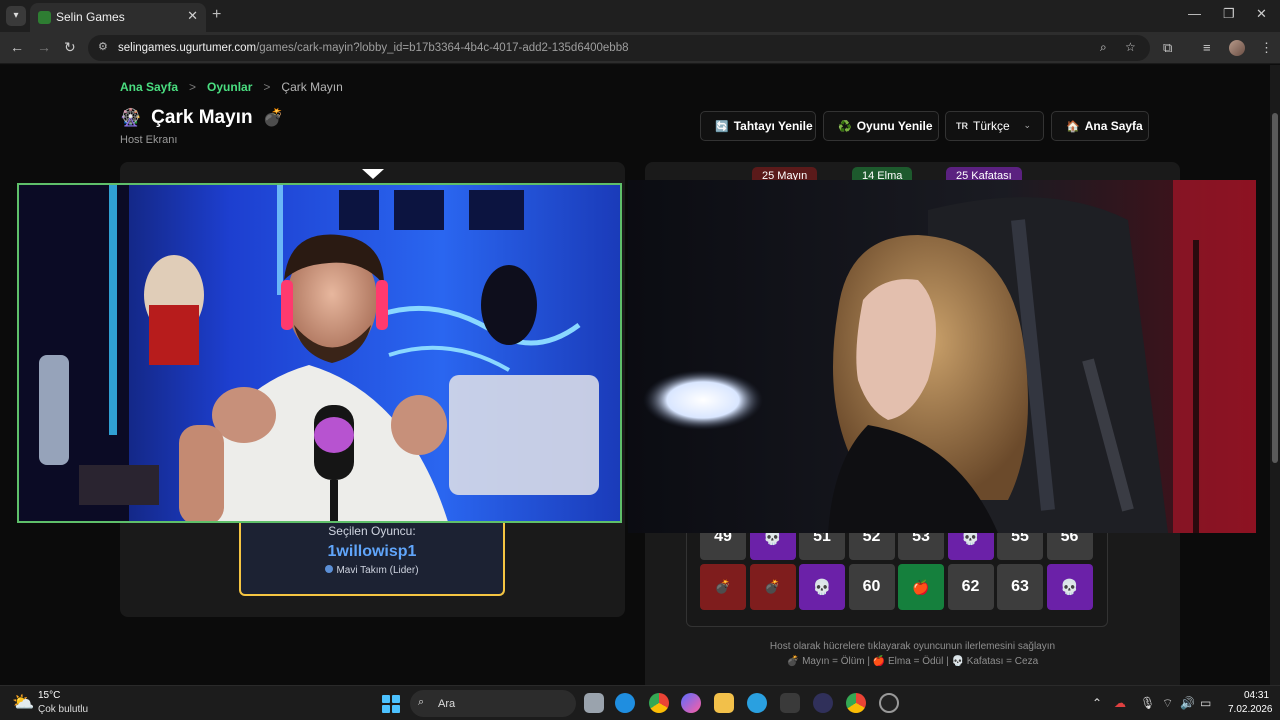 The height and width of the screenshot is (720, 1280). What do you see at coordinates (871, 587) in the screenshot?
I see `board-cell-number: 60` at bounding box center [871, 587].